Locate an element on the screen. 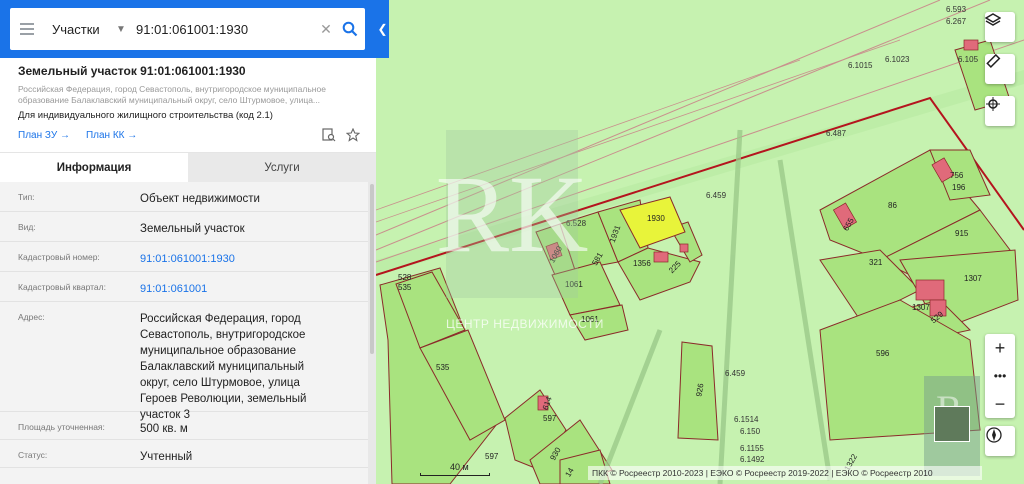 Image resolution: width=1024 pixels, height=484 pixels. search-box: Участки ▼ 91:01:061001:1930 ✕ is located at coordinates (187, 29).